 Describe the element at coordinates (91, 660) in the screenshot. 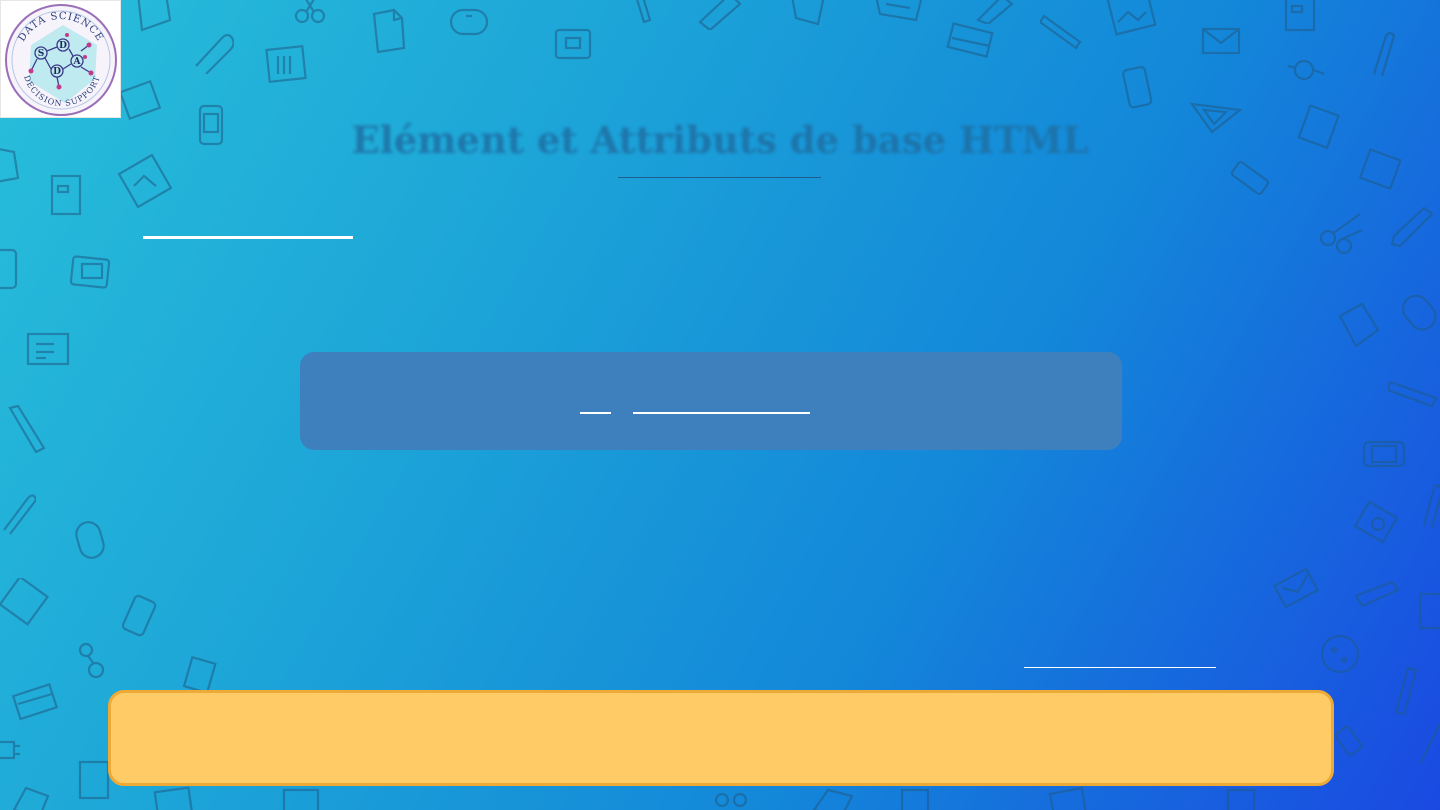

I see `glasses-icon` at that location.